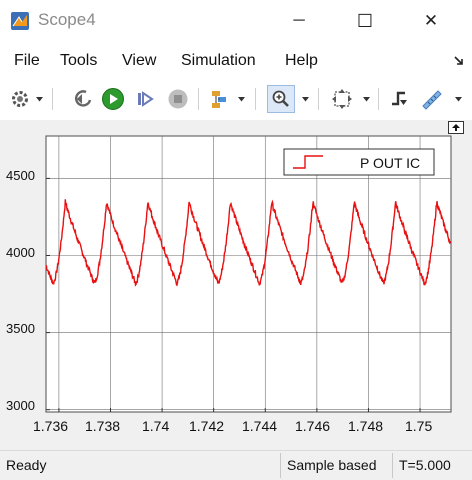 The height and width of the screenshot is (480, 472). Describe the element at coordinates (428, 465) in the screenshot. I see `status-time: T=5.000` at that location.